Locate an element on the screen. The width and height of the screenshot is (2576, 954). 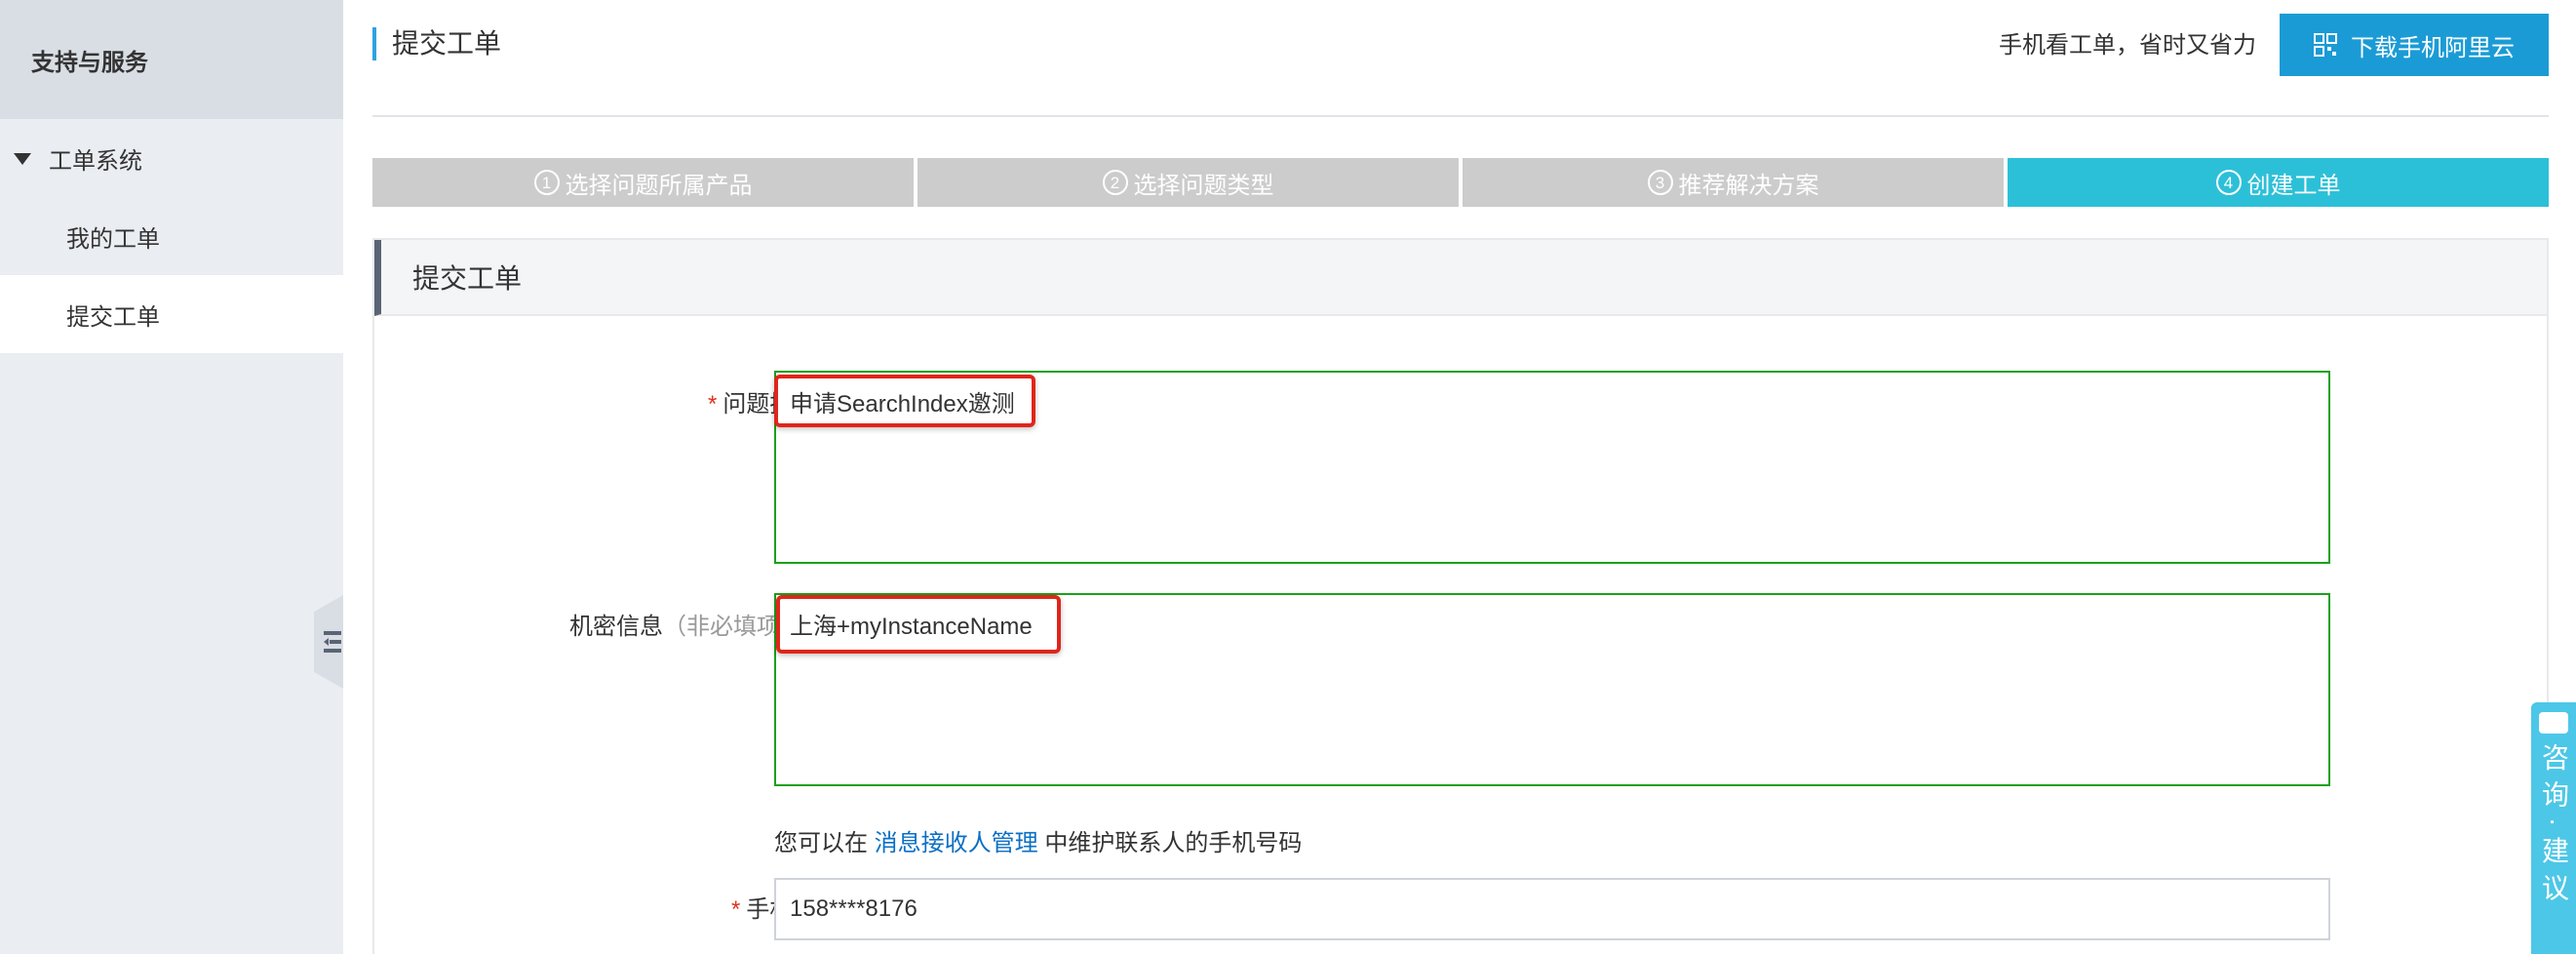
sidebar-section-label: 工单系统 is located at coordinates (95, 161).